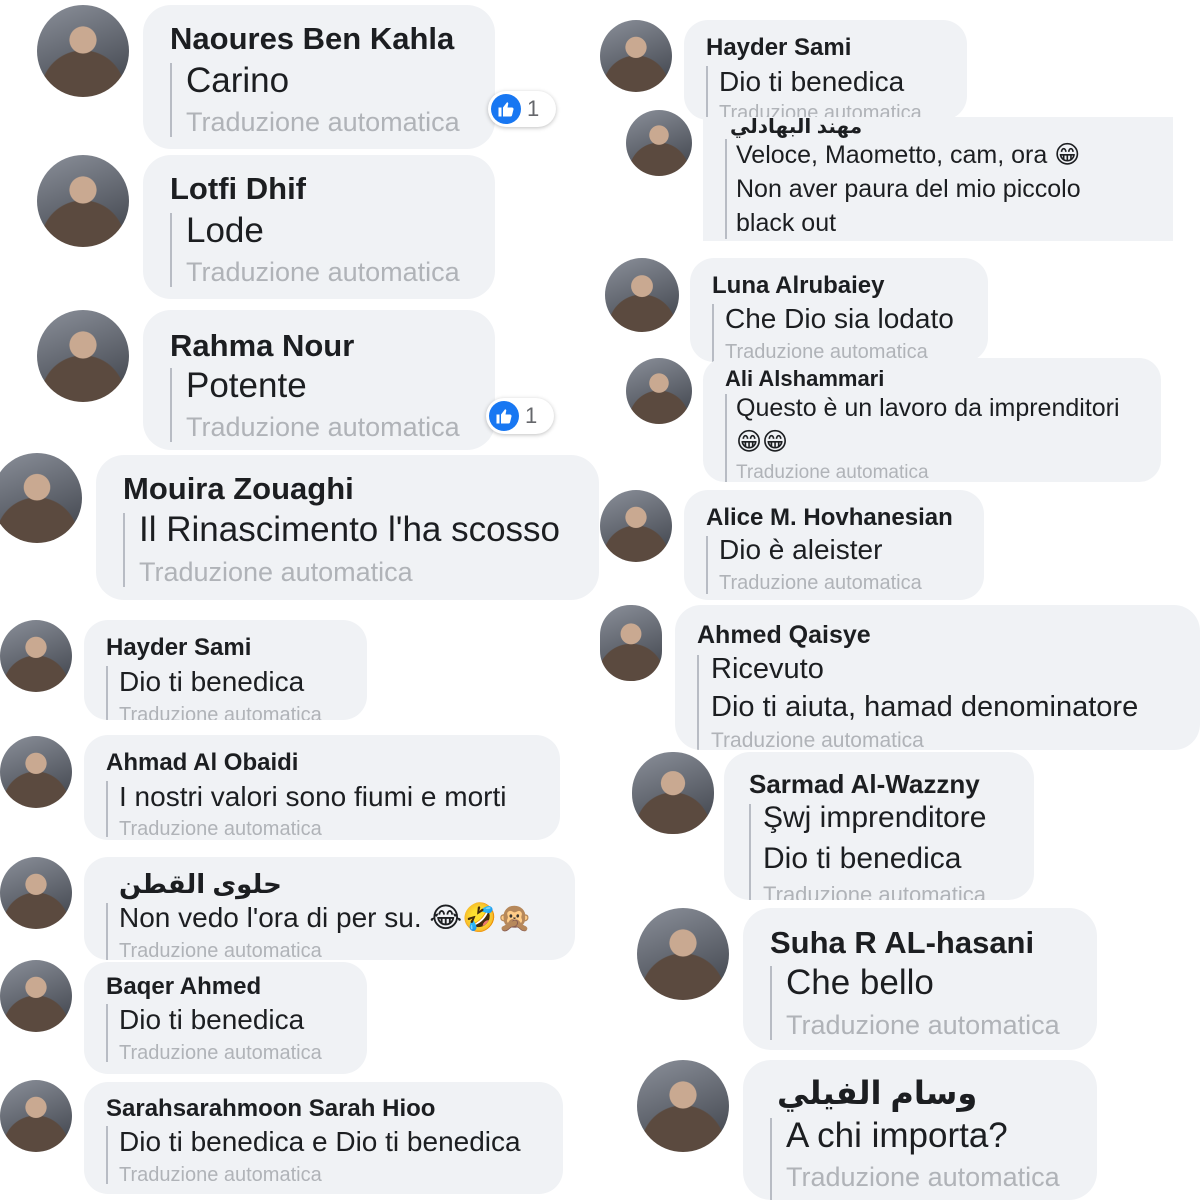 The image size is (1200, 1200). What do you see at coordinates (238, 489) in the screenshot?
I see `commenter-name: Mouira Zouaghi` at bounding box center [238, 489].